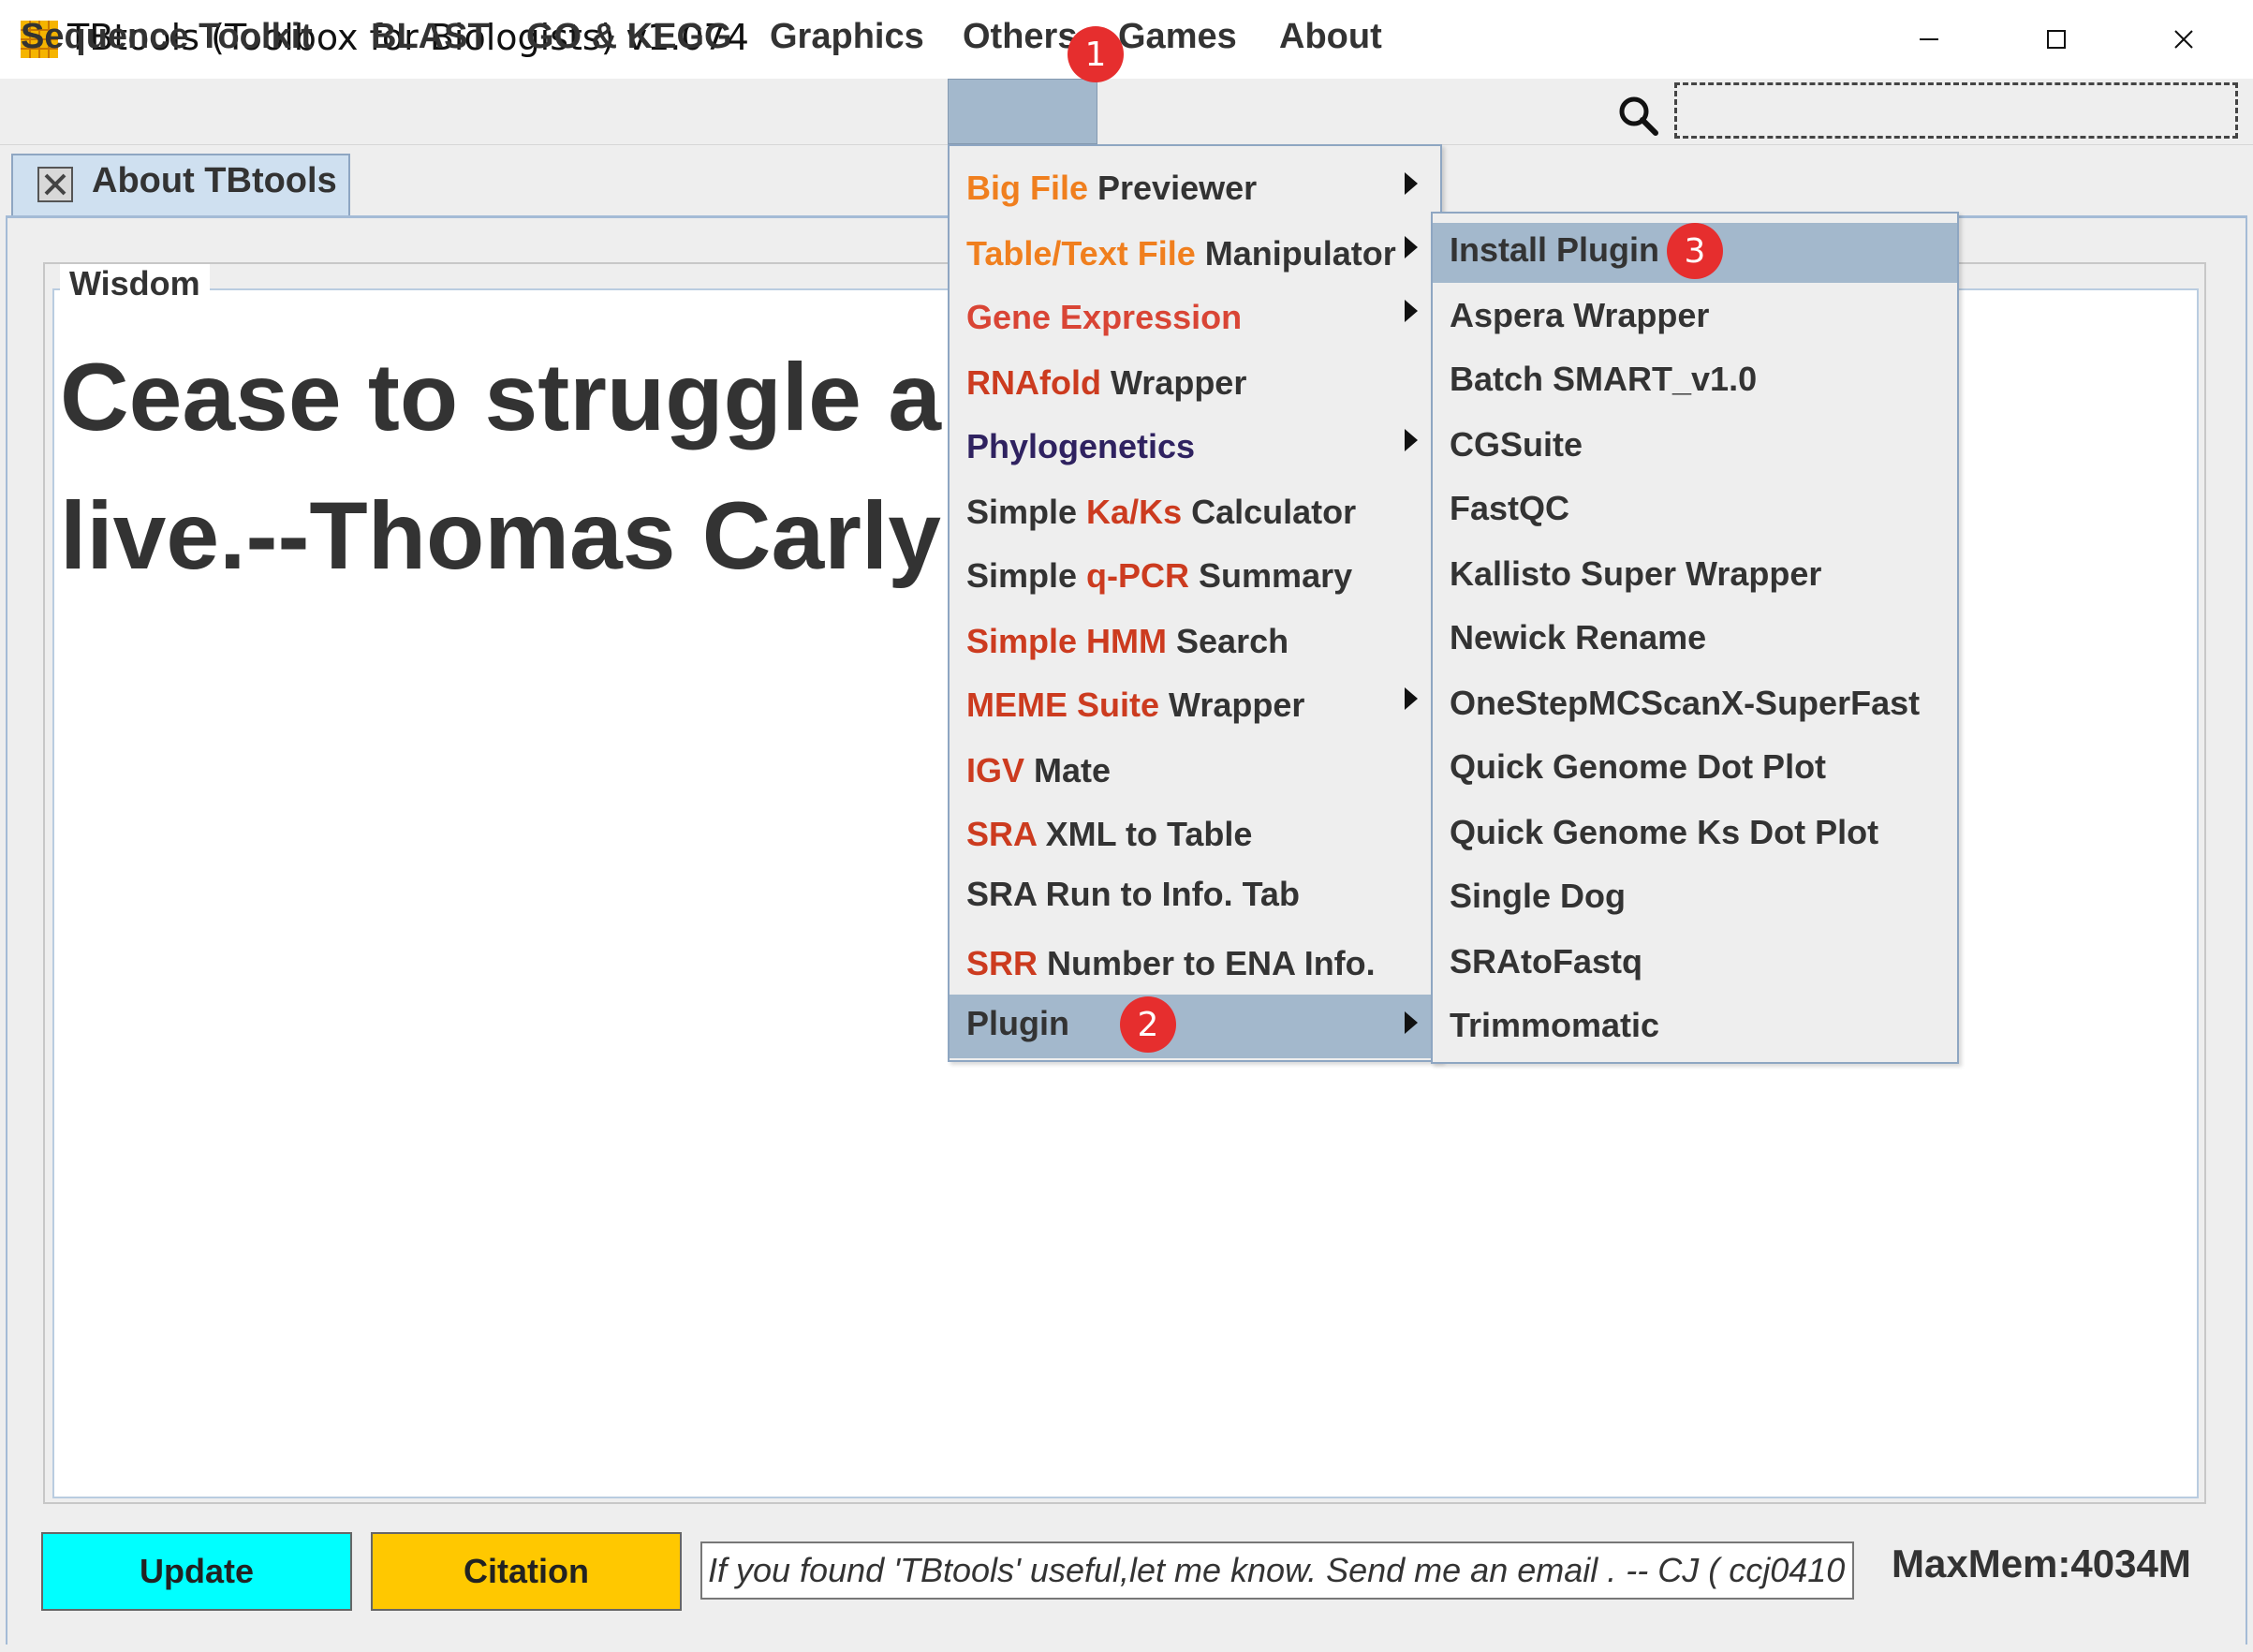 This screenshot has height=1652, width=2253. I want to click on maximize-button, so click(2056, 39).